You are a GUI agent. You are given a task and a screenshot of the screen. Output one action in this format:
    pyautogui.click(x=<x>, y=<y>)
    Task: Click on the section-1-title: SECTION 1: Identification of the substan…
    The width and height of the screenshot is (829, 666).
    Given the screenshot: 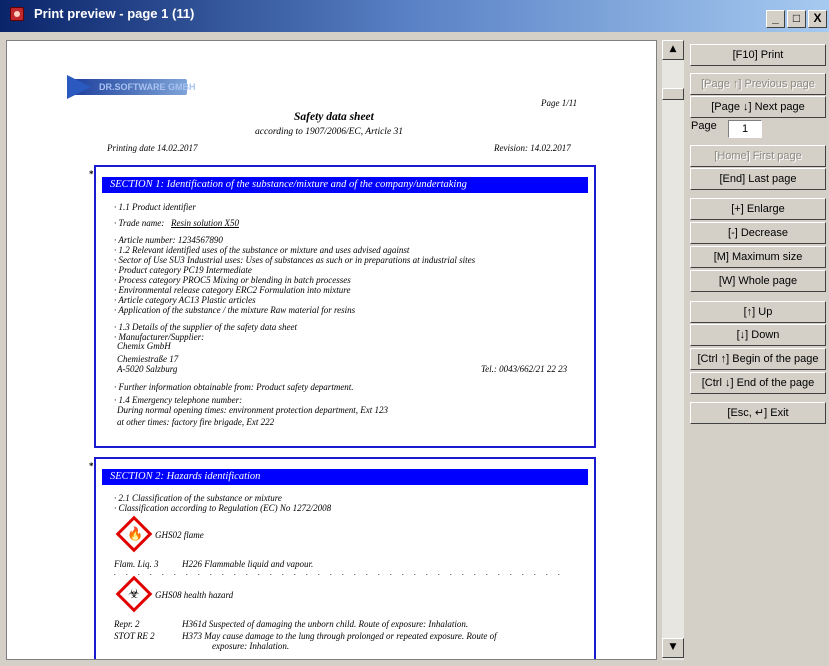 What is the action you would take?
    pyautogui.click(x=345, y=185)
    